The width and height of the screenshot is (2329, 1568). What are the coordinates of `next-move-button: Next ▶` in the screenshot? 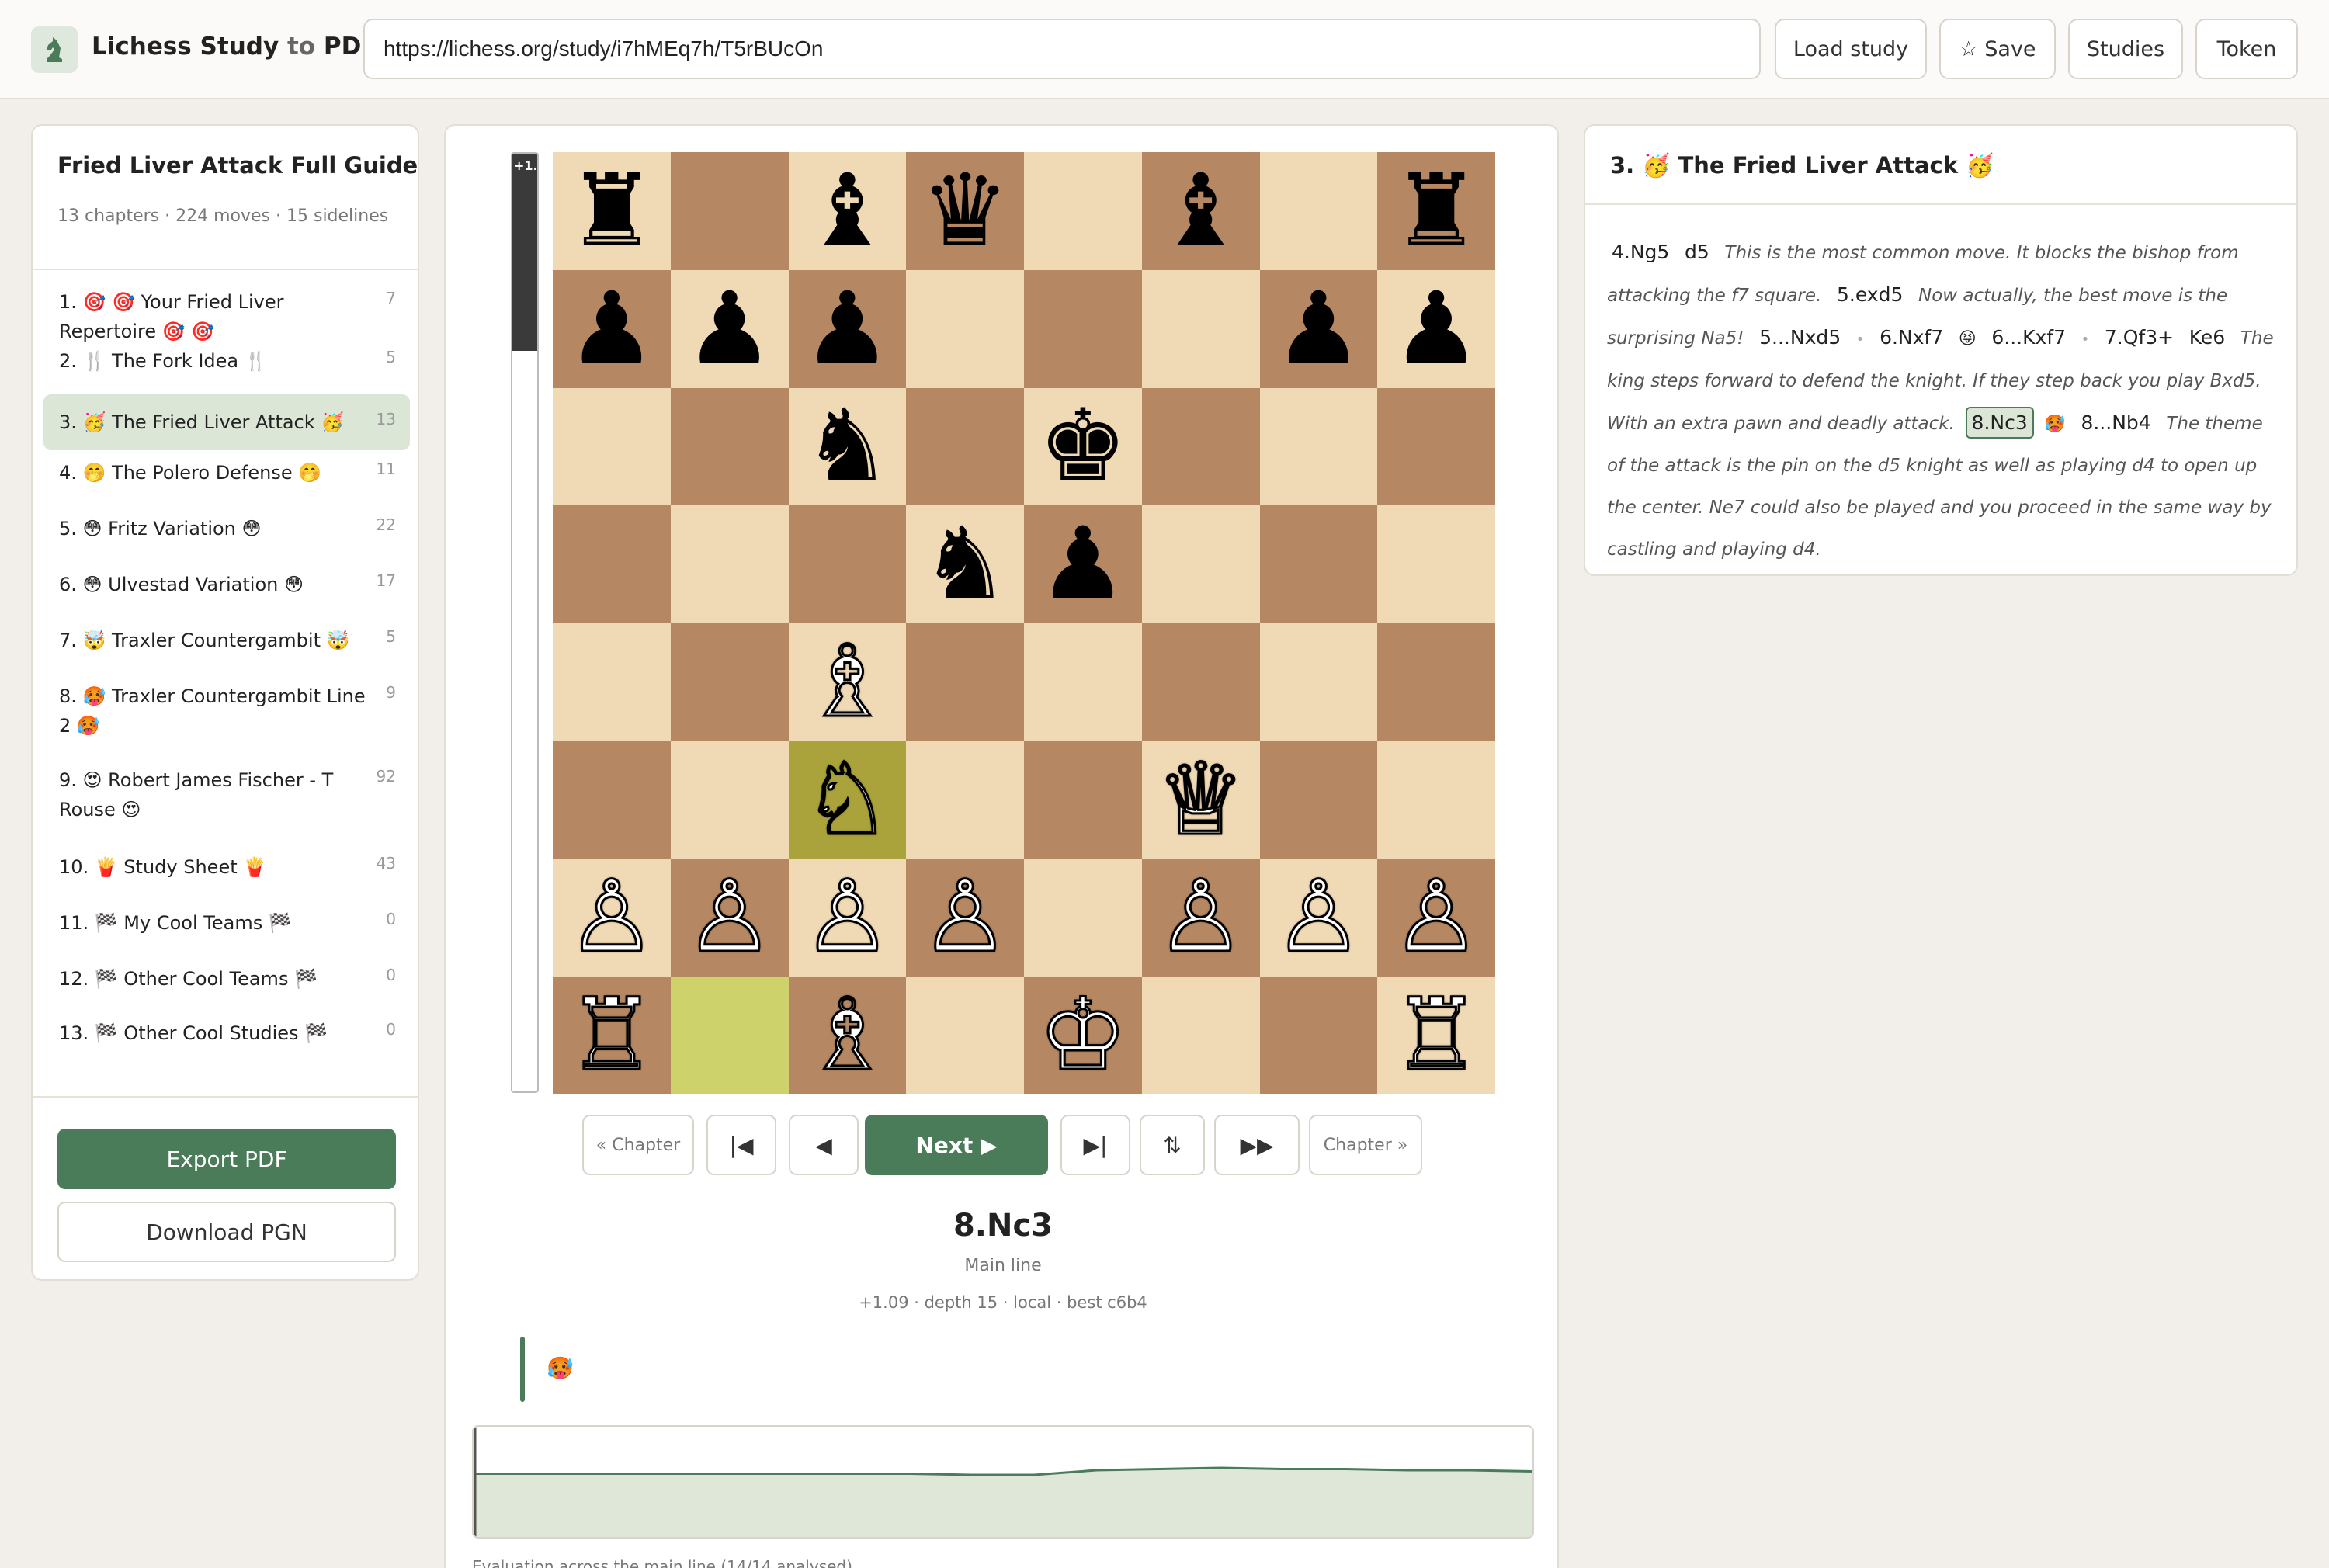 It's located at (956, 1145).